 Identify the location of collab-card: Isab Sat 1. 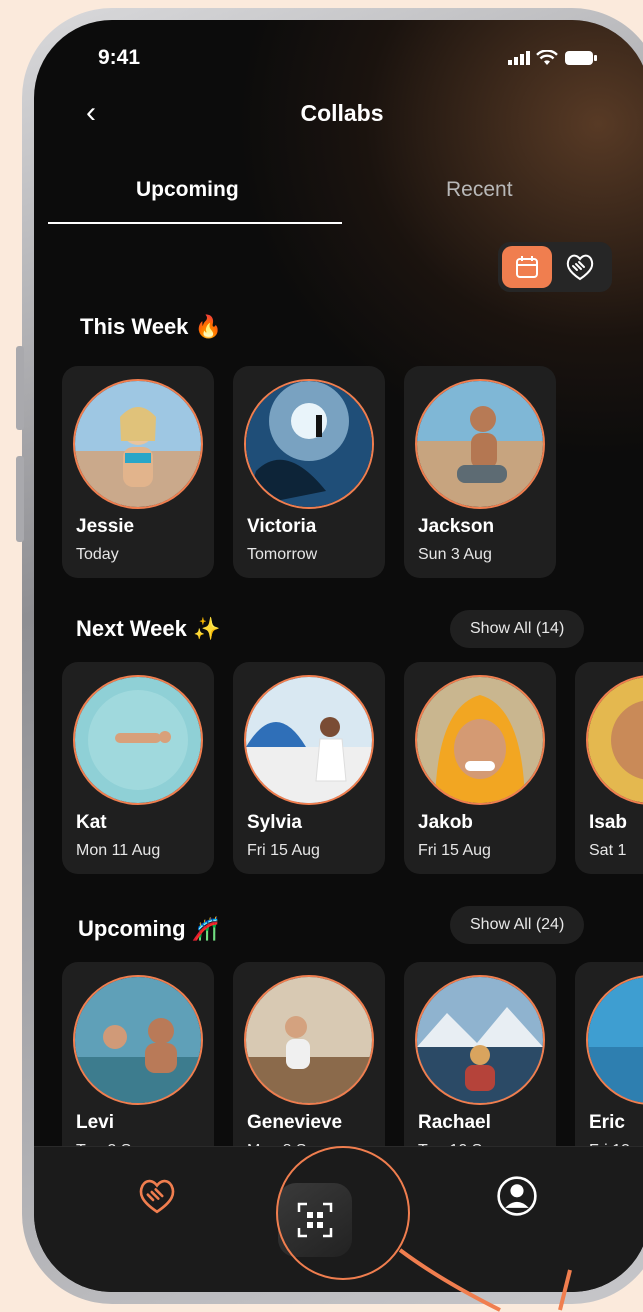
(609, 768).